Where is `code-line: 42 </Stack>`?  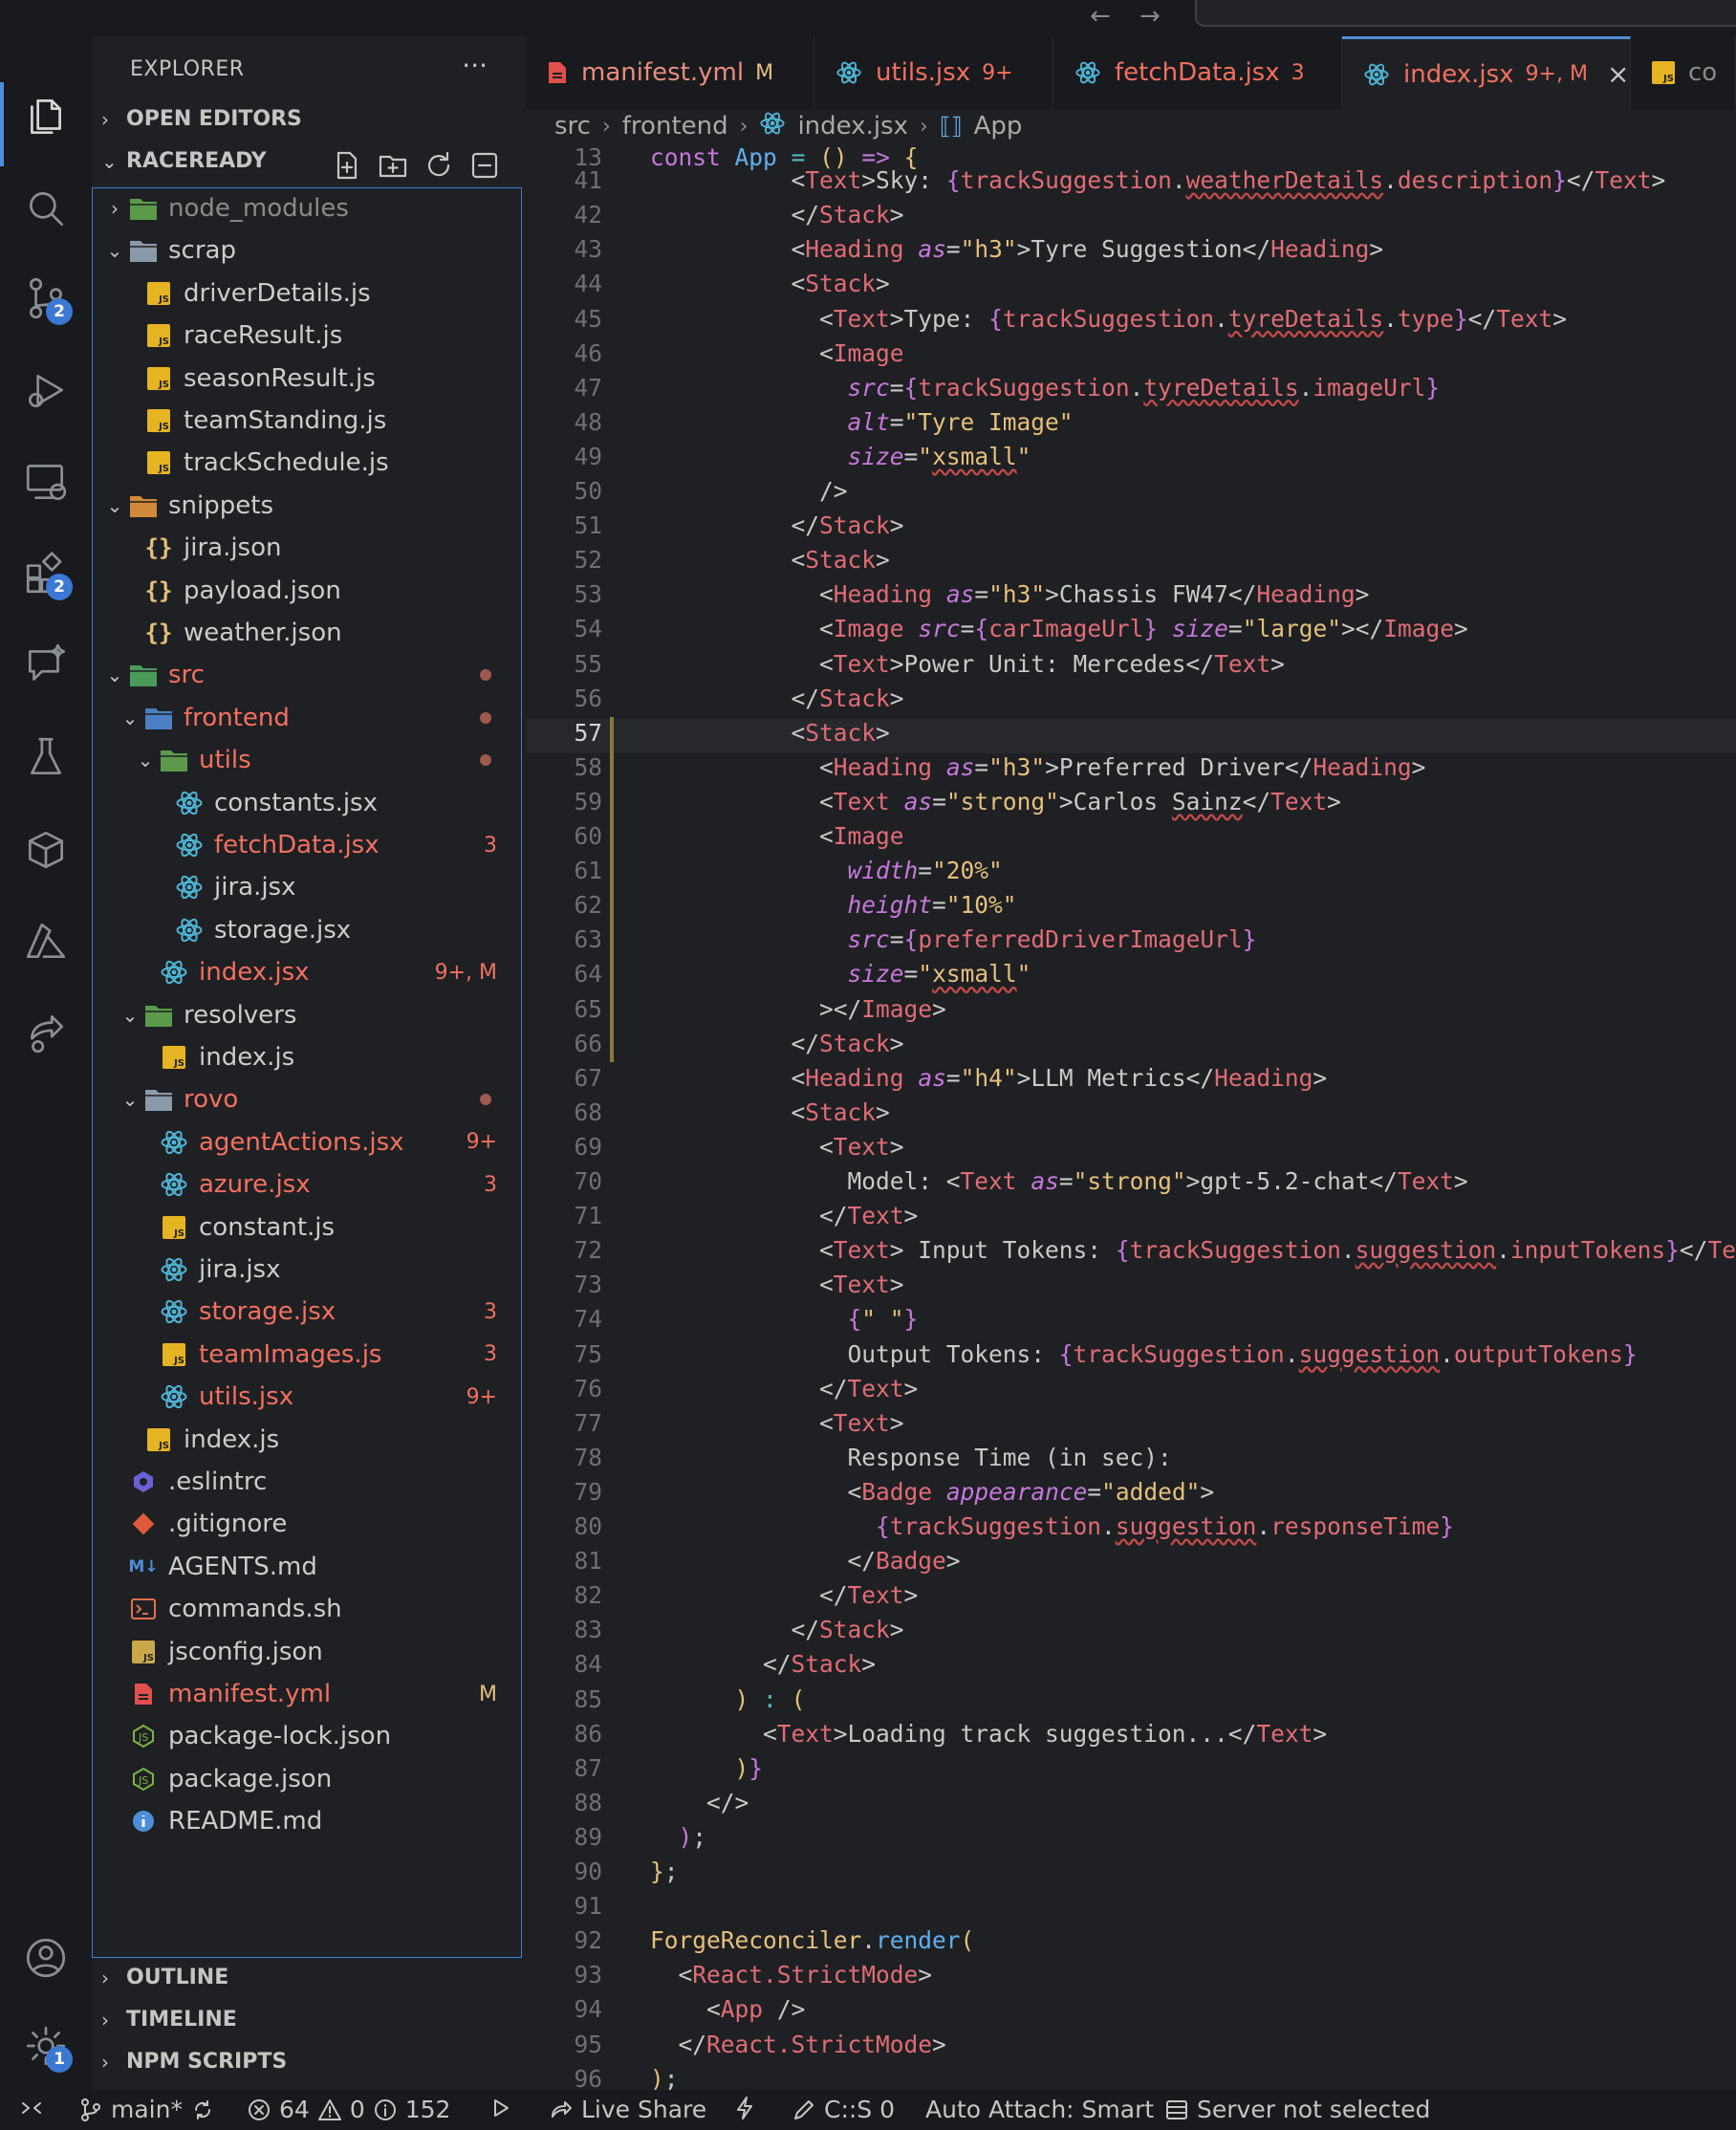 code-line: 42 </Stack> is located at coordinates (1131, 218).